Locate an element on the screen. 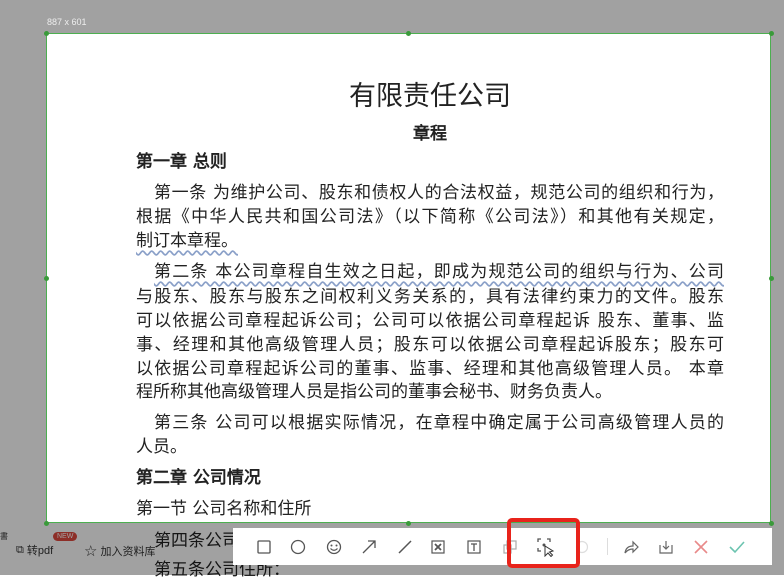 This screenshot has height=581, width=784. doc-line: 程所称其他高级管理人员是指公司的董事会秘书、财务负责人。 is located at coordinates (374, 392).